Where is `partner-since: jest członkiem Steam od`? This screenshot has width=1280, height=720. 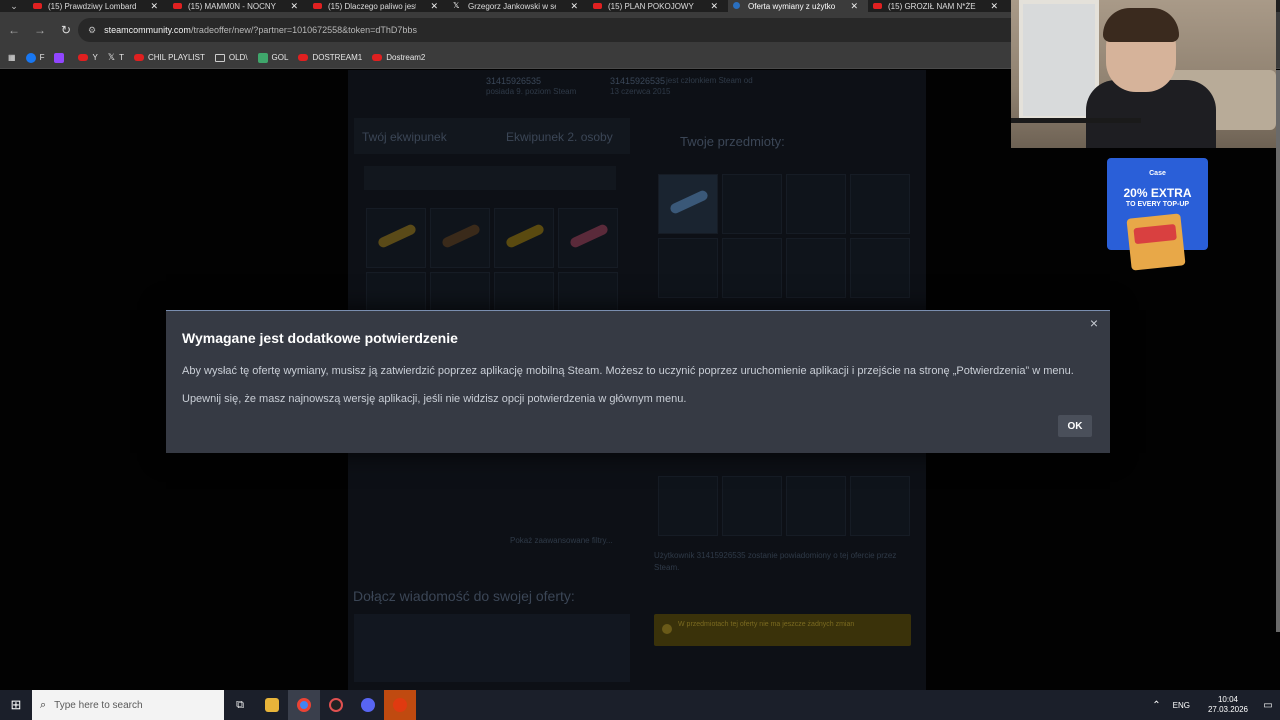
partner-since: jest członkiem Steam od is located at coordinates (709, 80).